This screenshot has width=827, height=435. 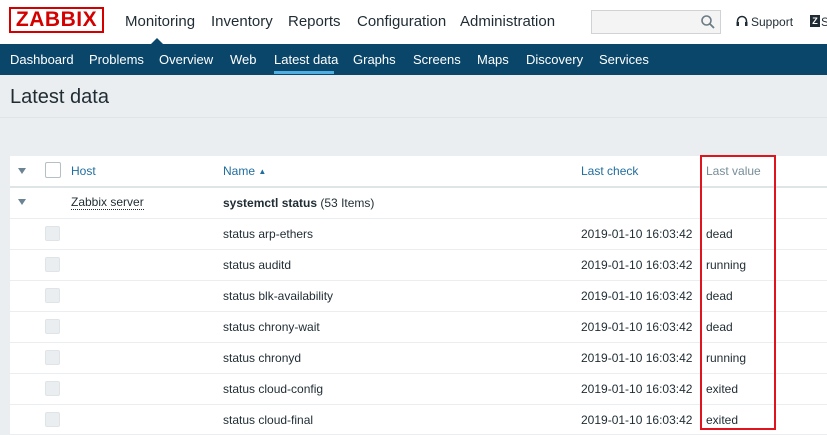 I want to click on nav-monitoring: Monitoring, so click(x=160, y=21).